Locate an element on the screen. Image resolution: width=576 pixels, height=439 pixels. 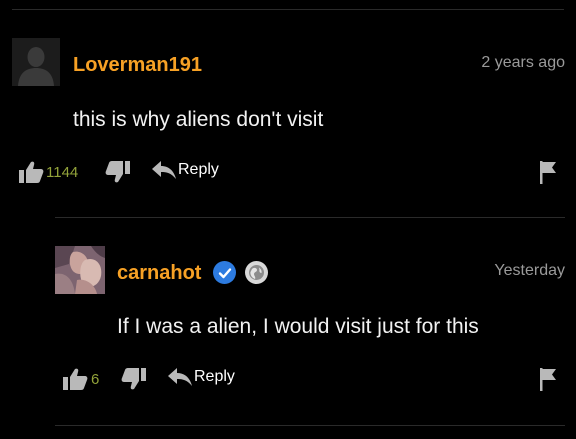
globe-badge-icon is located at coordinates (256, 272).